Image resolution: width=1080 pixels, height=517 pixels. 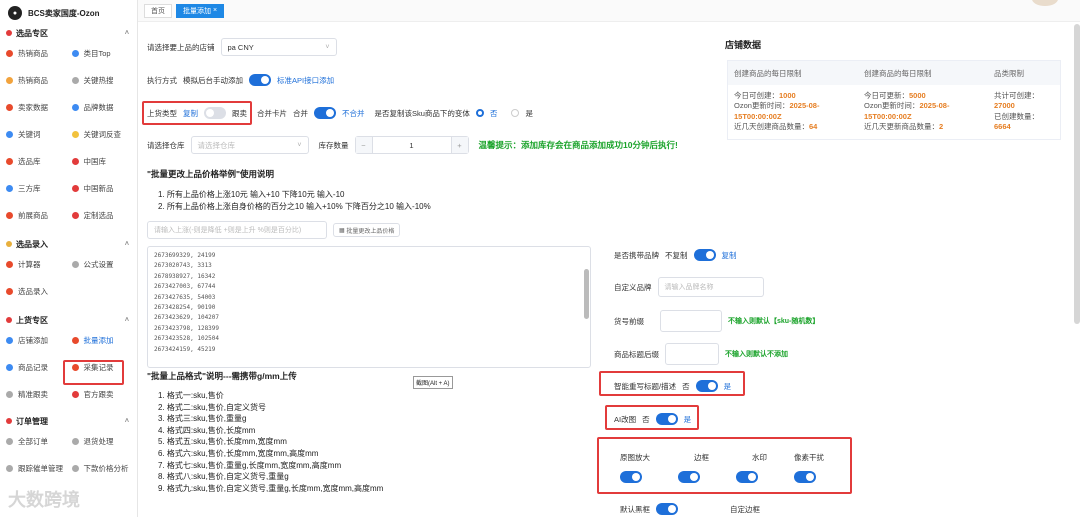 I want to click on sidebar-item: 前展商品, so click(x=39, y=215).